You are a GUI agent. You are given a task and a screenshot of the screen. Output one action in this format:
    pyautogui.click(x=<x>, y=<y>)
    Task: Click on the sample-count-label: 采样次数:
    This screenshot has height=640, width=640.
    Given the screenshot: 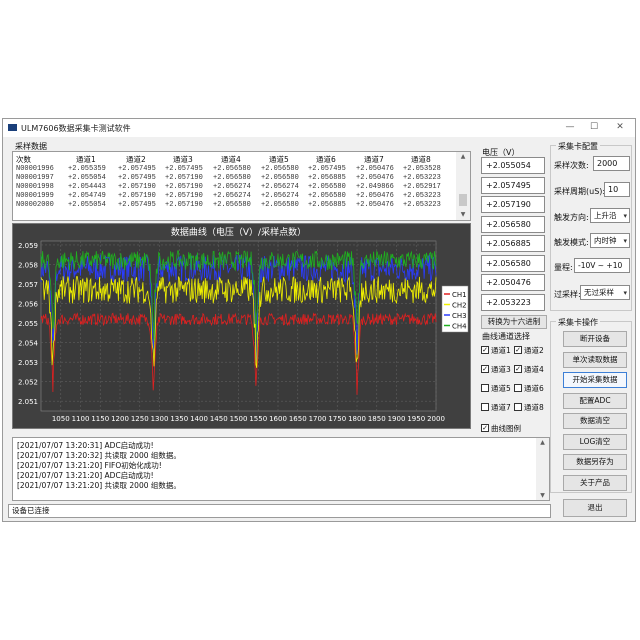 What is the action you would take?
    pyautogui.click(x=571, y=165)
    